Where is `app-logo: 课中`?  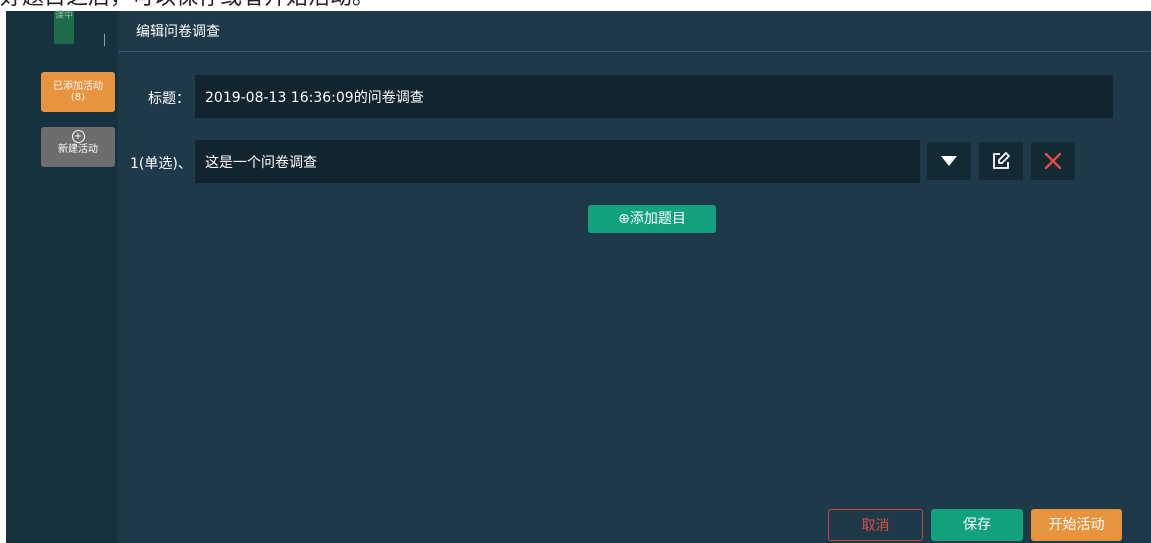
app-logo: 课中 is located at coordinates (64, 27).